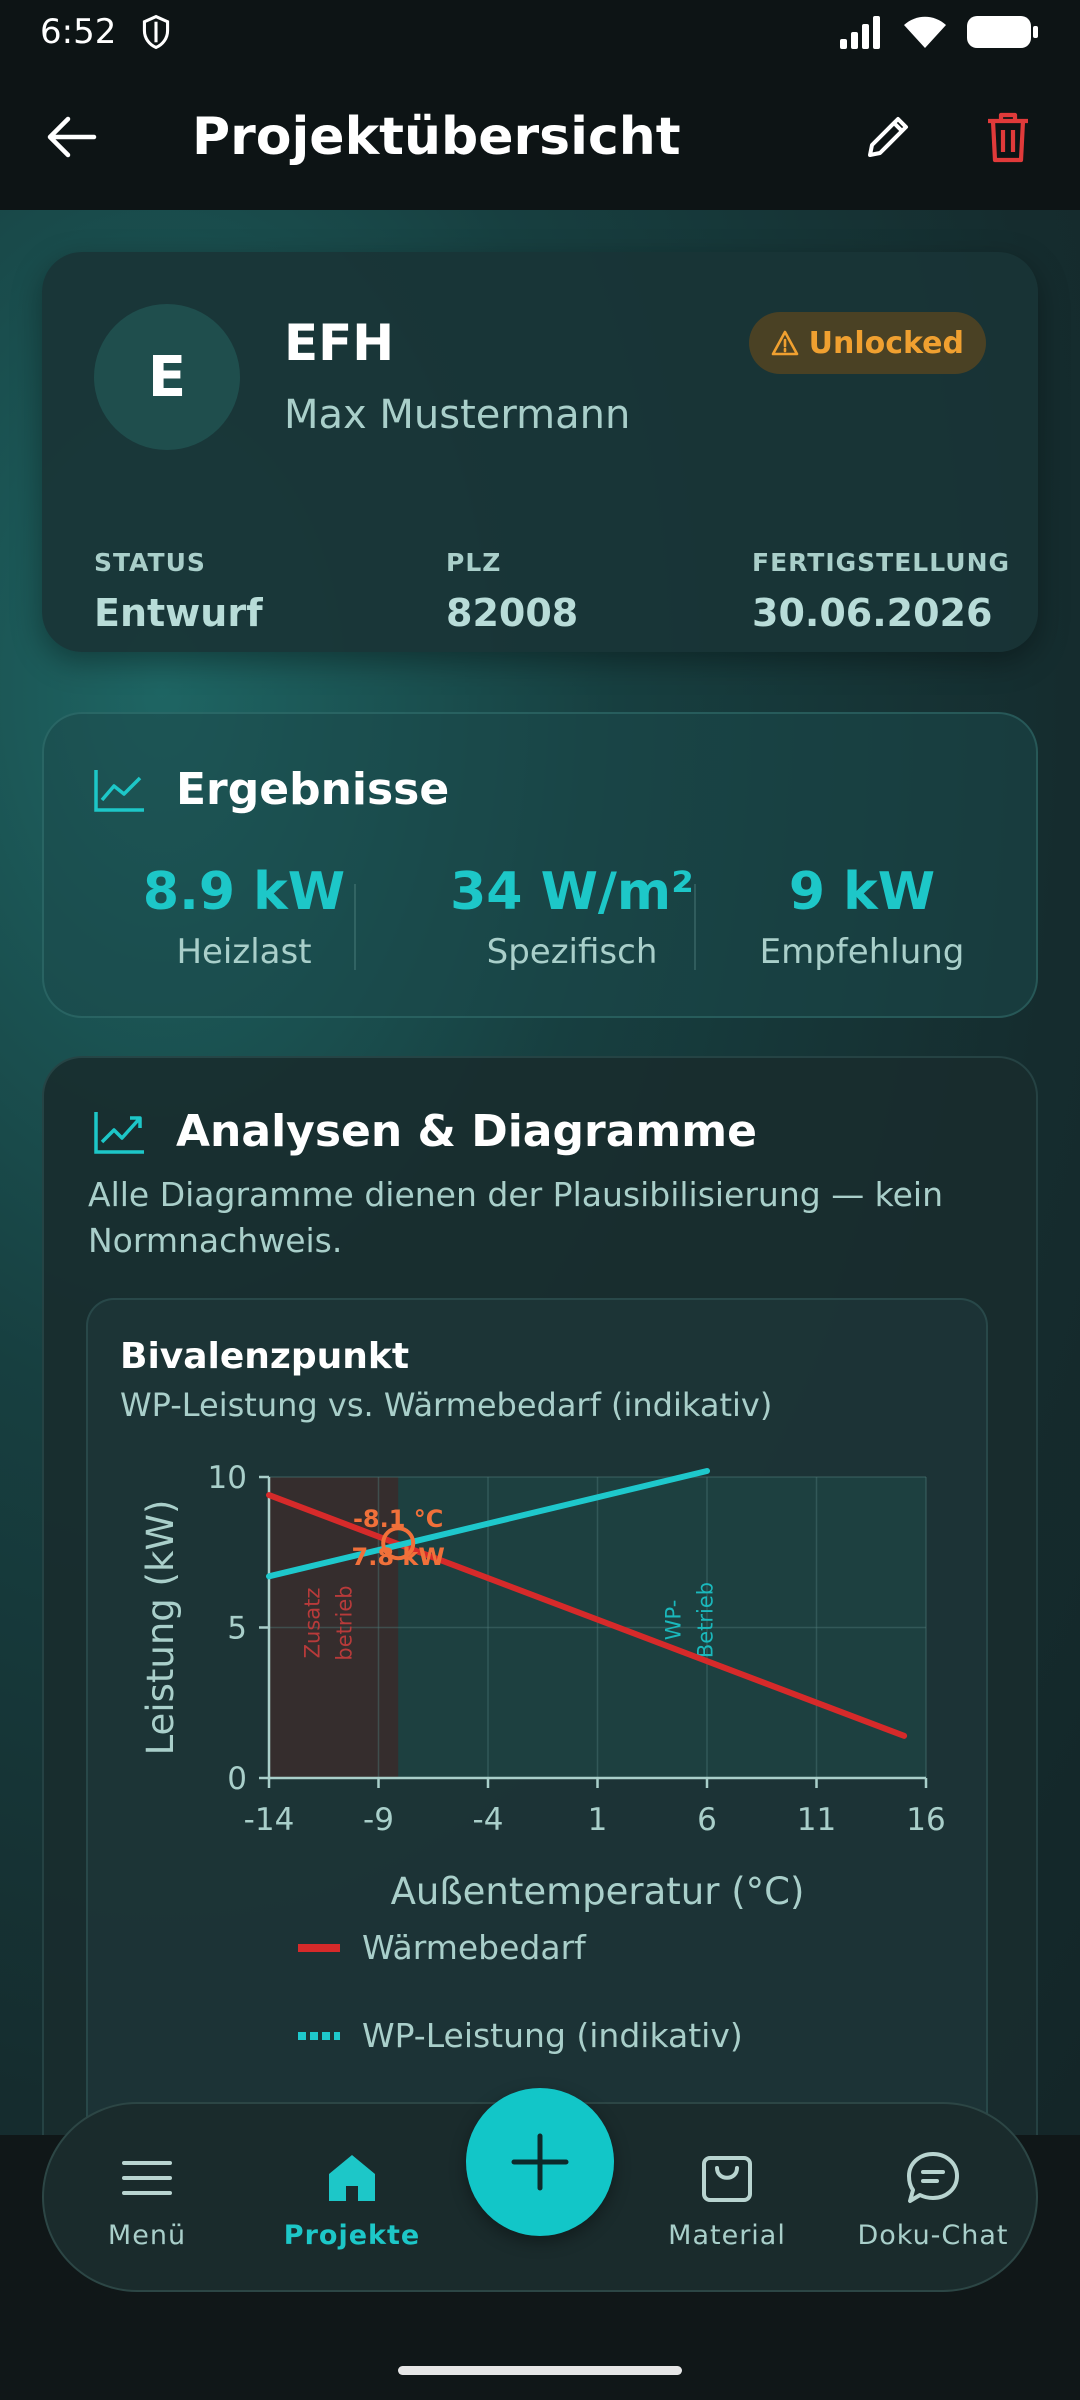 The width and height of the screenshot is (1080, 2400). What do you see at coordinates (150, 562) in the screenshot?
I see `meta-label: STATUS` at bounding box center [150, 562].